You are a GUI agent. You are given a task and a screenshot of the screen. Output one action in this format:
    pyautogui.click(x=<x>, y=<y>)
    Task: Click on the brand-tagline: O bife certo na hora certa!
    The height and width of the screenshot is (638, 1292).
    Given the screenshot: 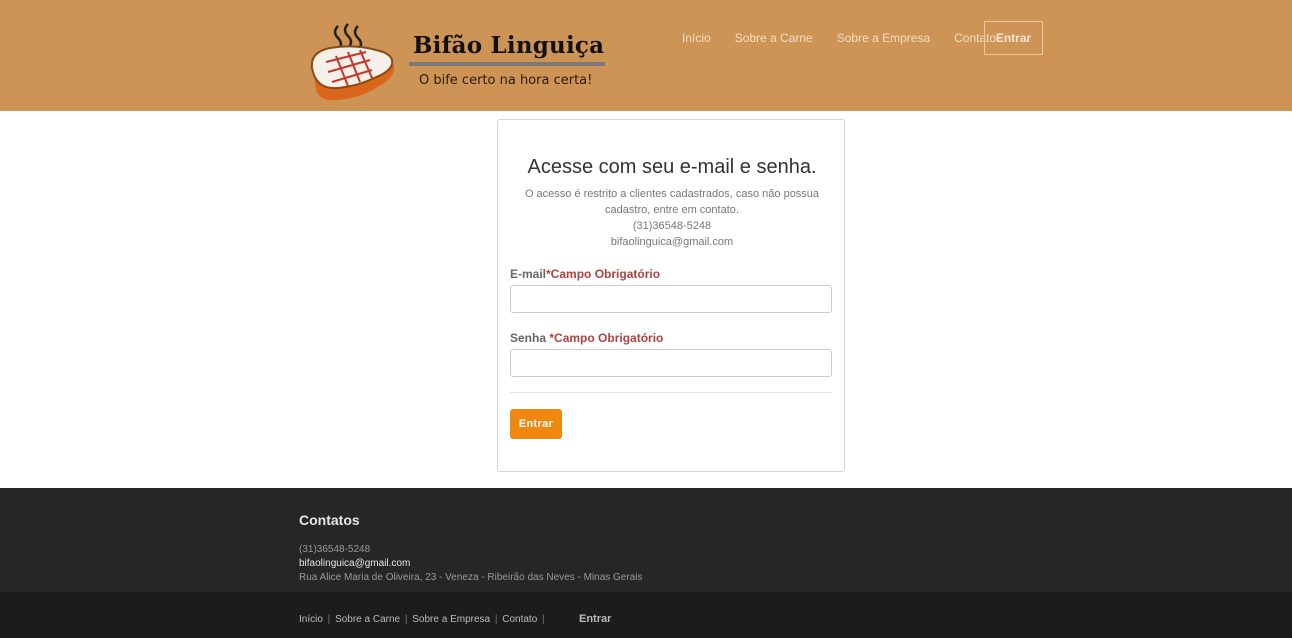 What is the action you would take?
    pyautogui.click(x=506, y=80)
    